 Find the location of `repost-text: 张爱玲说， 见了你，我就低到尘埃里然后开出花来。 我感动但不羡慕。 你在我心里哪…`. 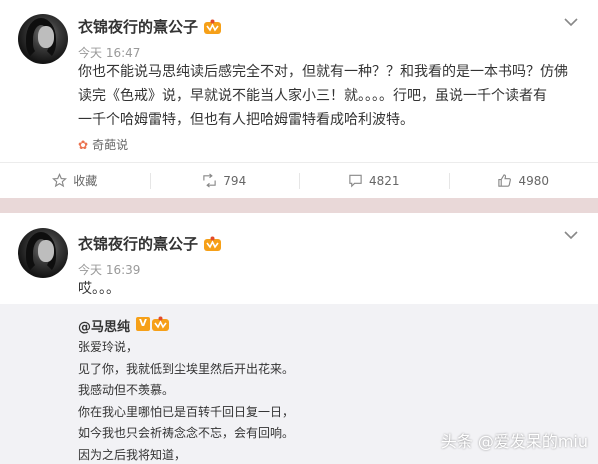

repost-text: 张爱玲说， 见了你，我就低到尘埃里然后开出花来。 我感动但不羡慕。 你在我心里哪… is located at coordinates (186, 400).